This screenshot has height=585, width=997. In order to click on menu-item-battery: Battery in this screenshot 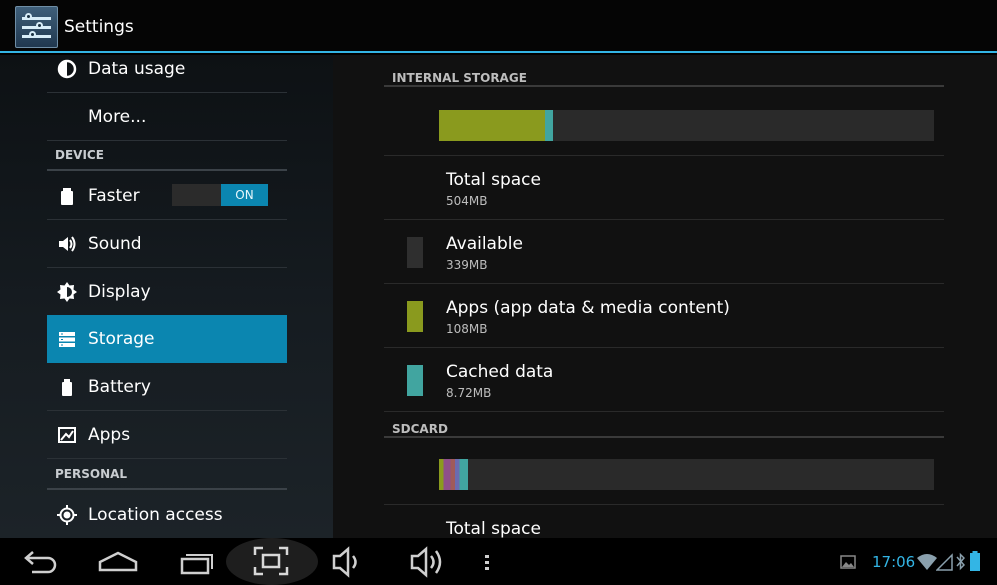, I will do `click(167, 387)`.